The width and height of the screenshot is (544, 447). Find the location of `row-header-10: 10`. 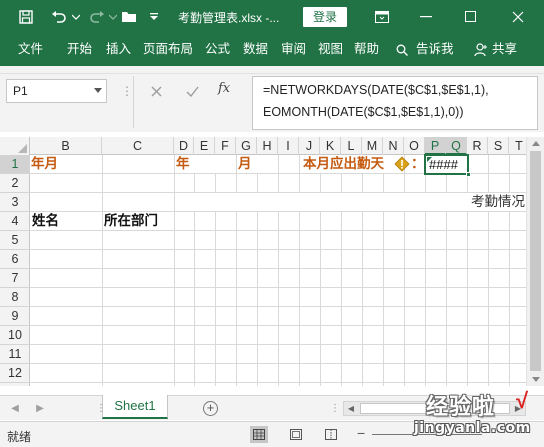

row-header-10: 10 is located at coordinates (15, 335).